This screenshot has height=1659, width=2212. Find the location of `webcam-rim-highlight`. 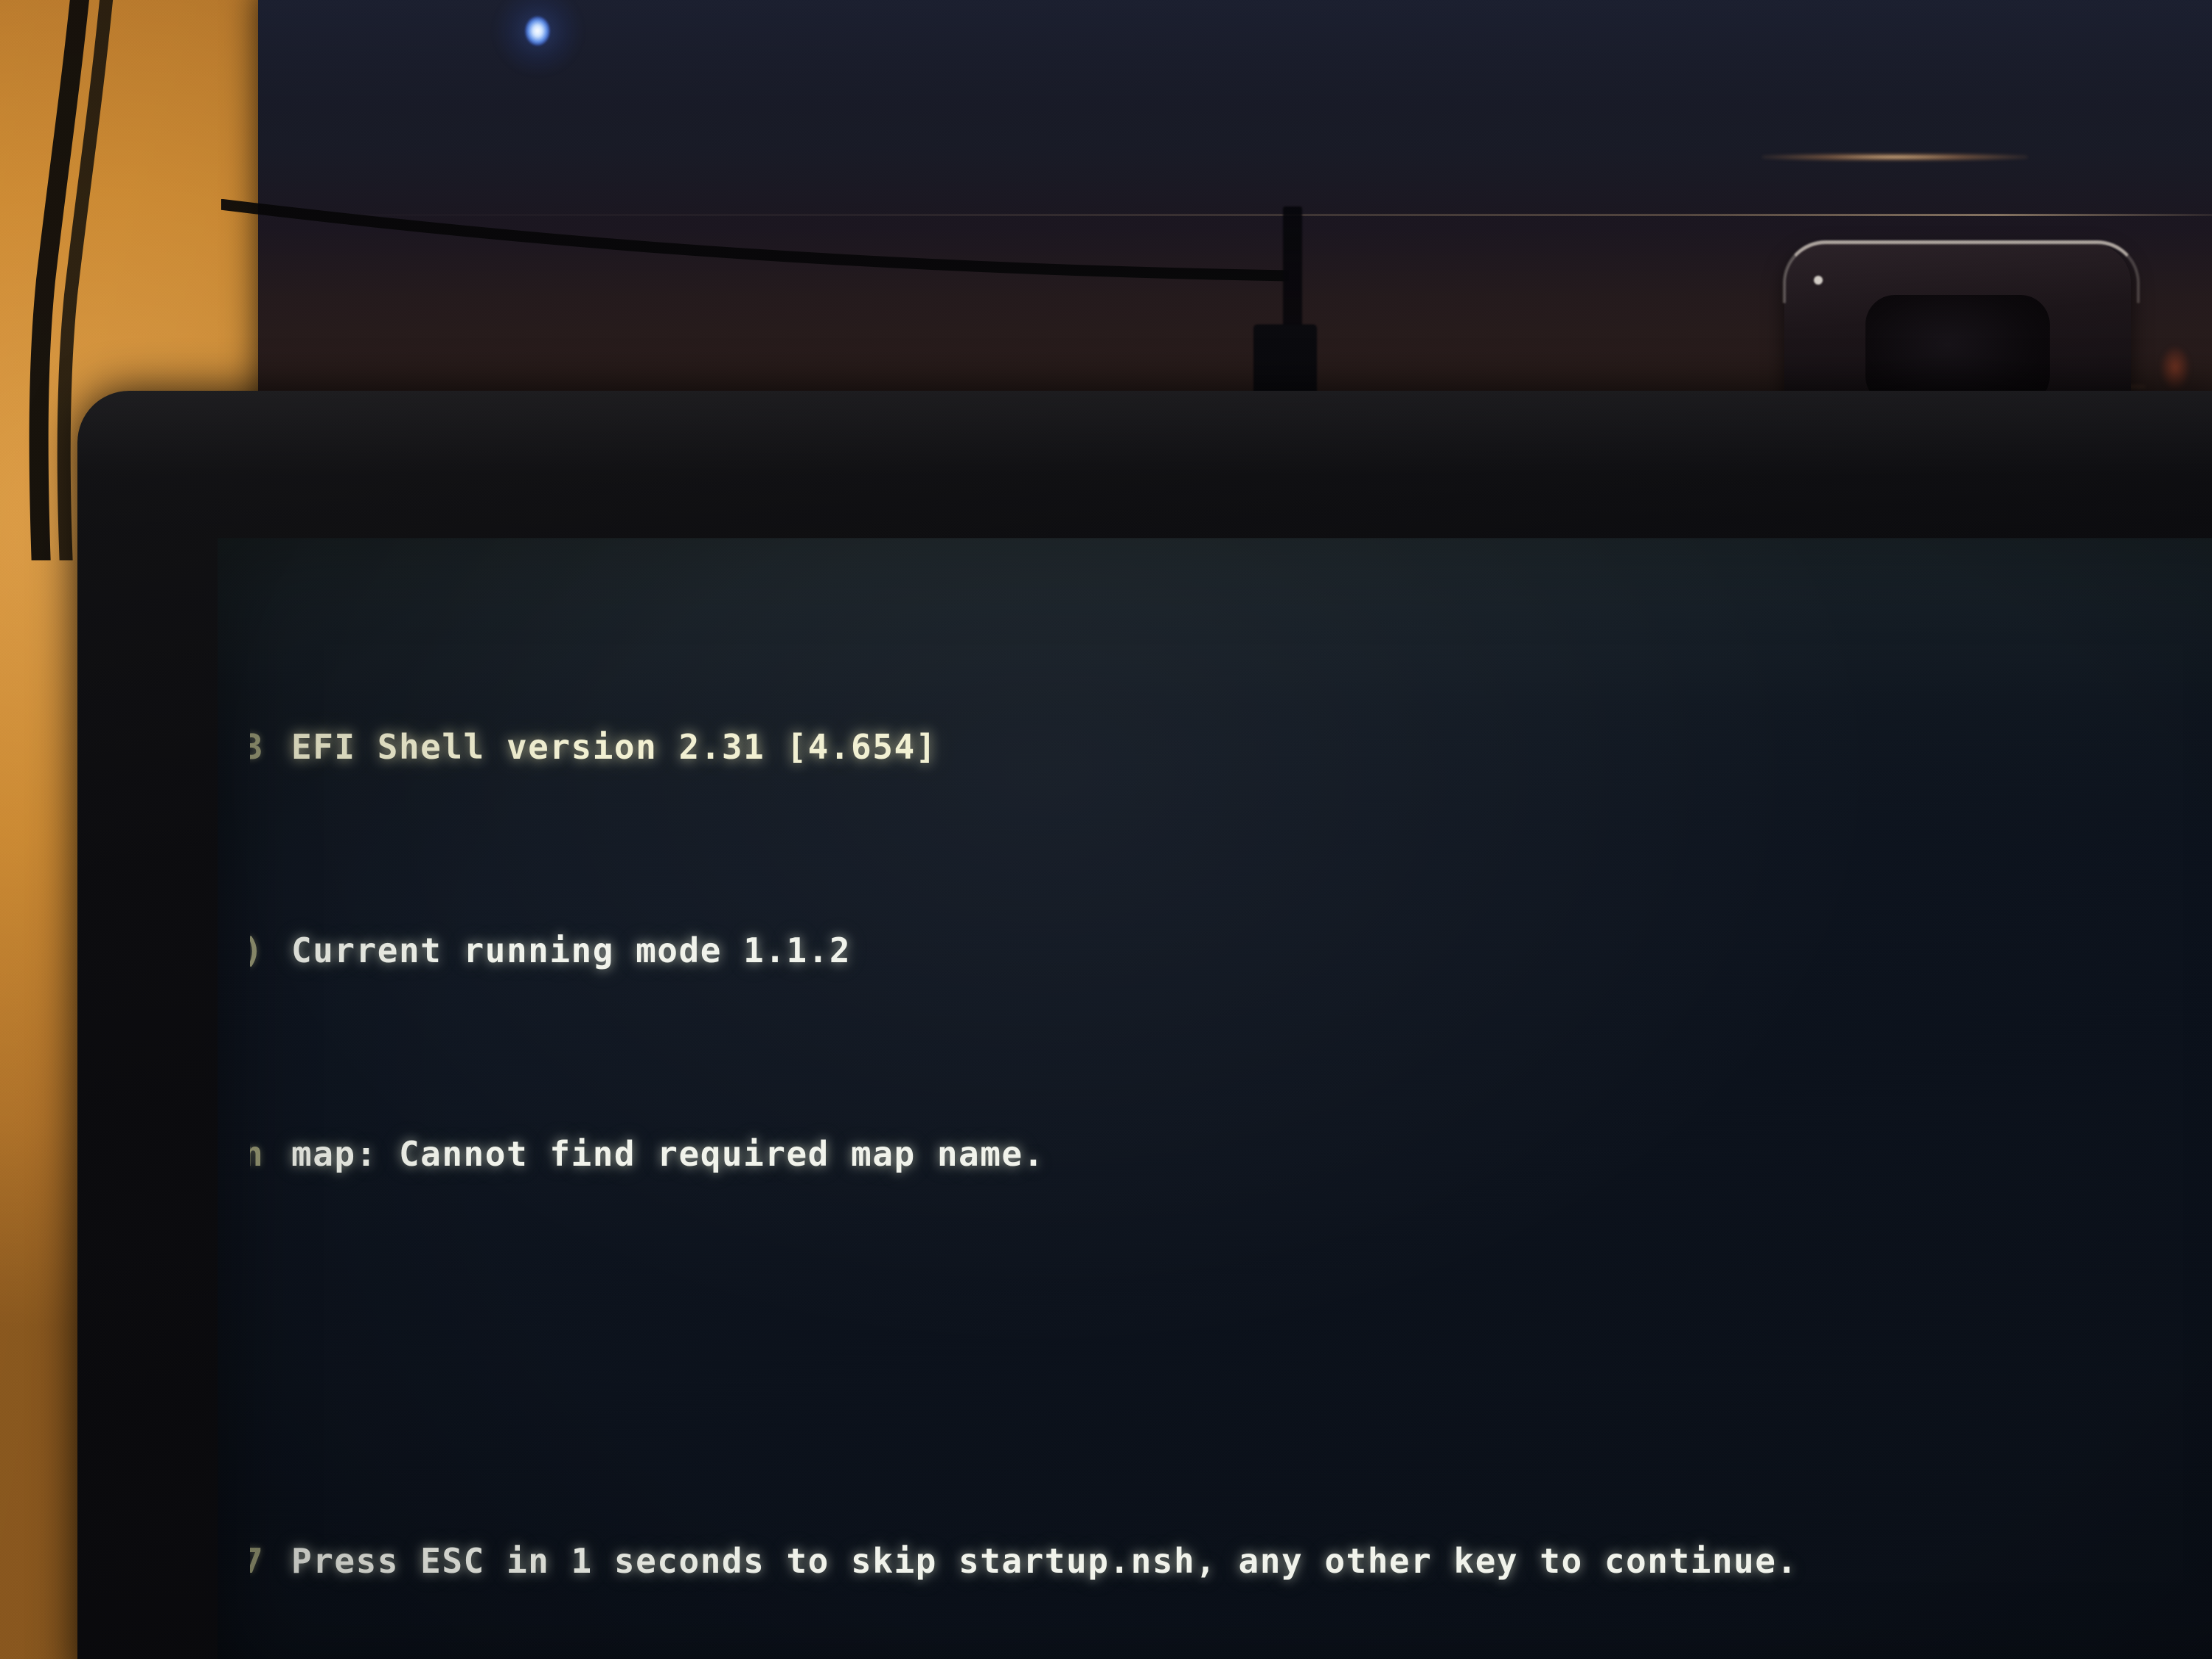

webcam-rim-highlight is located at coordinates (1961, 271).